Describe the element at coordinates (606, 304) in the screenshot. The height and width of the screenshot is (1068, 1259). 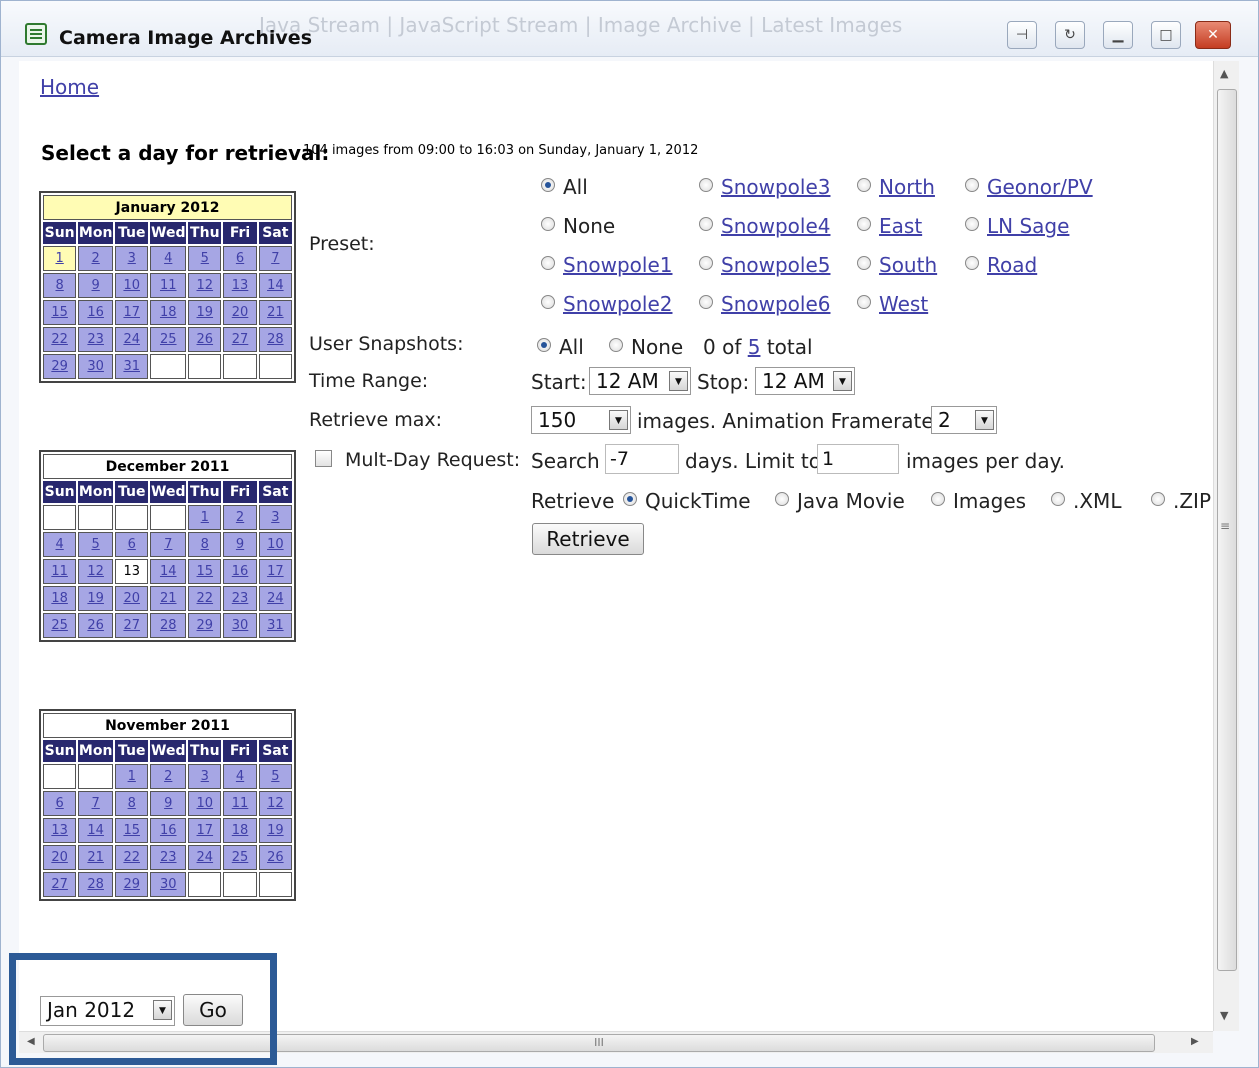
I see `preset-option-snowpole2: Snowpole2` at that location.